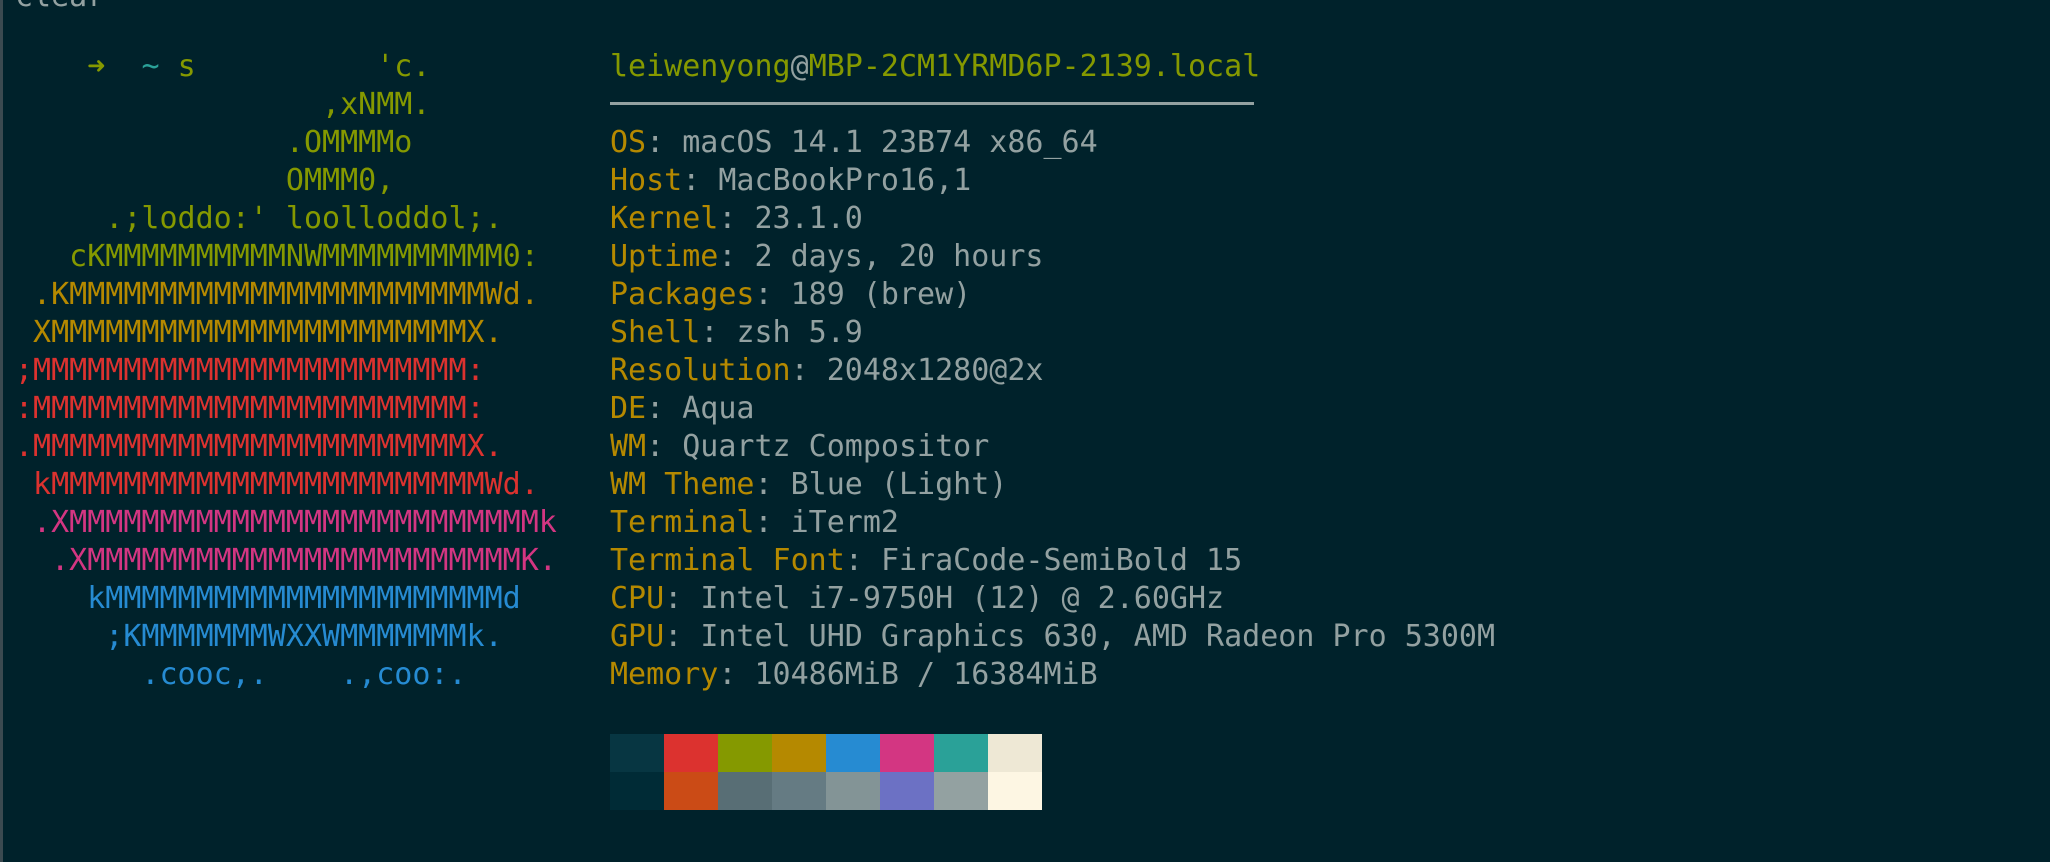 The image size is (2050, 862). Describe the element at coordinates (727, 560) in the screenshot. I see `info-label: Terminal Font` at that location.